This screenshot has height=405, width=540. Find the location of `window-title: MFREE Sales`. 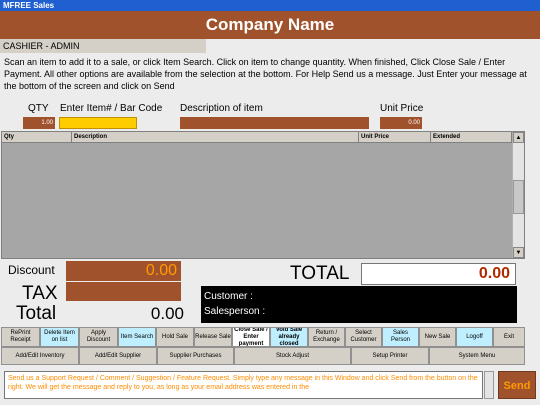

window-title: MFREE Sales is located at coordinates (270, 5).